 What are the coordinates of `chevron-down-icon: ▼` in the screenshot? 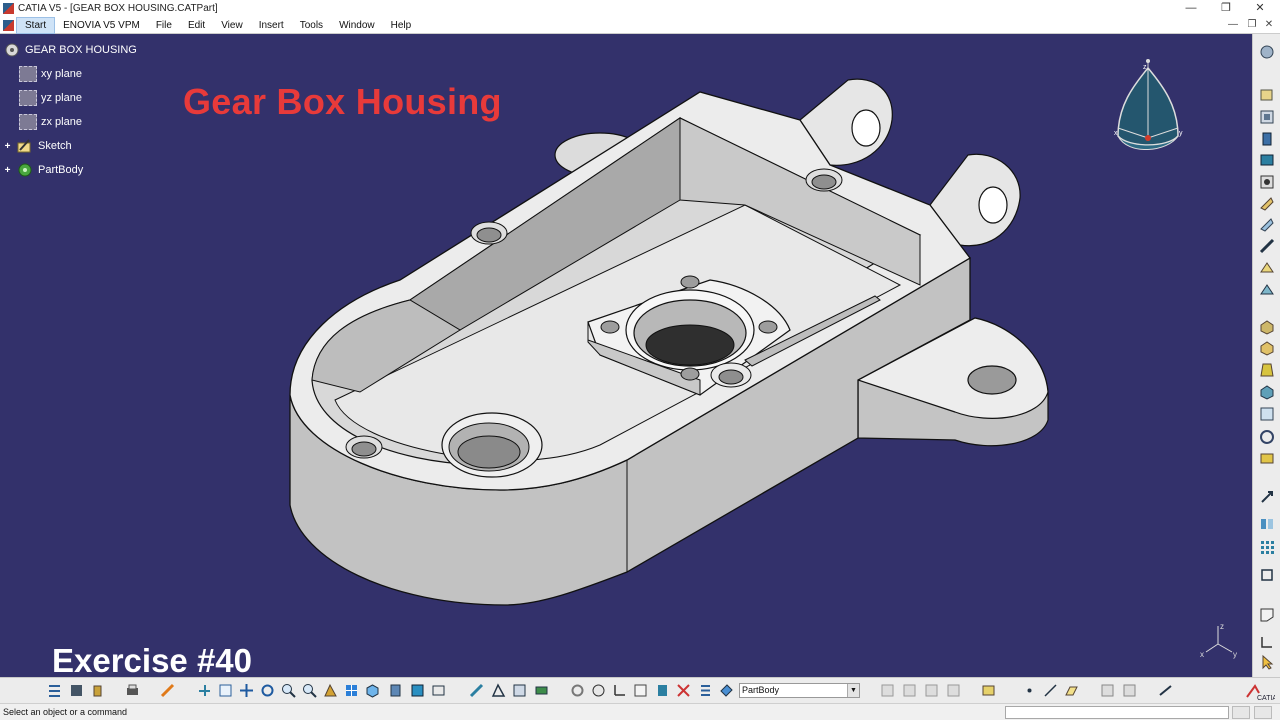 It's located at (853, 690).